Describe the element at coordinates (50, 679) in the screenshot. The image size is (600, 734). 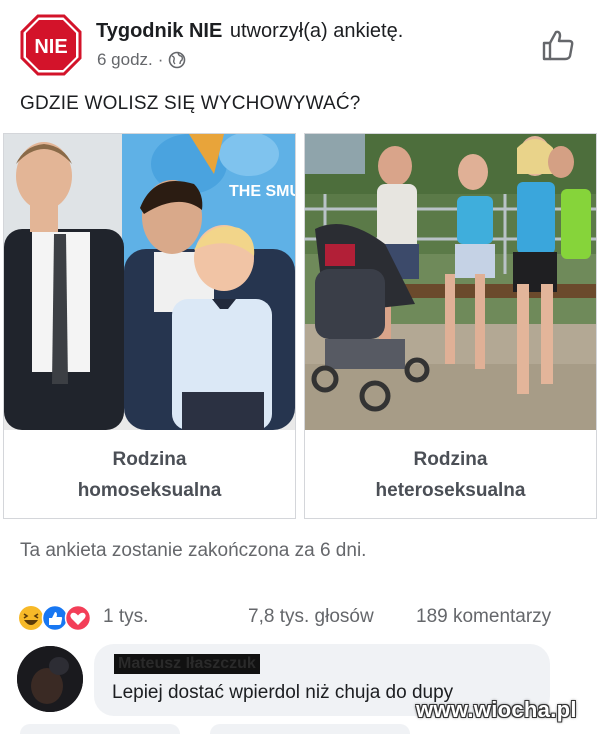
I see `avatar` at that location.